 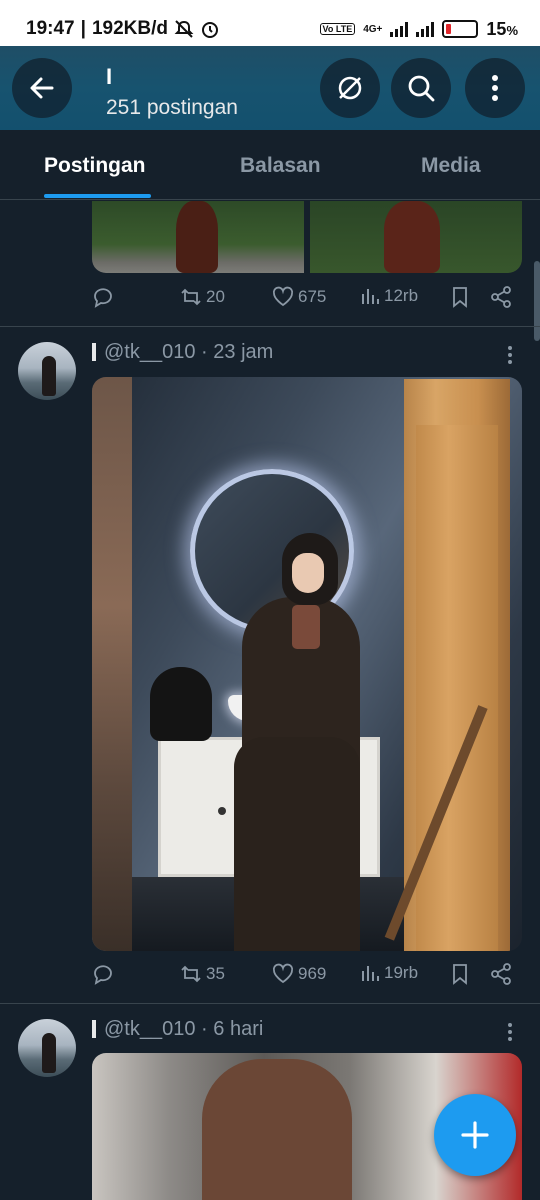 What do you see at coordinates (129, 28) in the screenshot?
I see `network-speed: 192KB/d` at bounding box center [129, 28].